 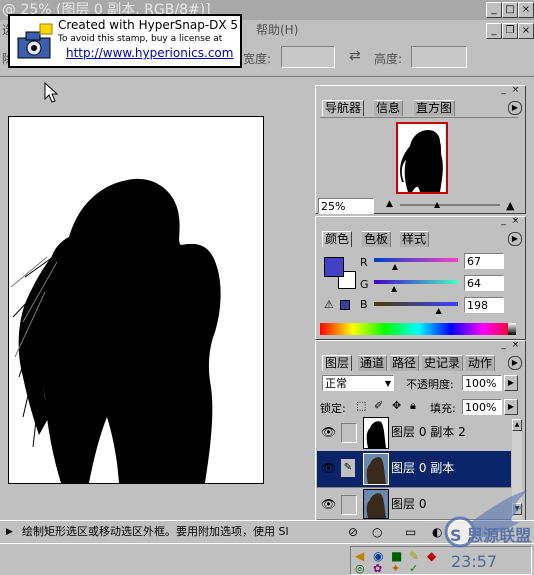 What do you see at coordinates (439, 310) in the screenshot?
I see `b-slider-thumb: ▲` at bounding box center [439, 310].